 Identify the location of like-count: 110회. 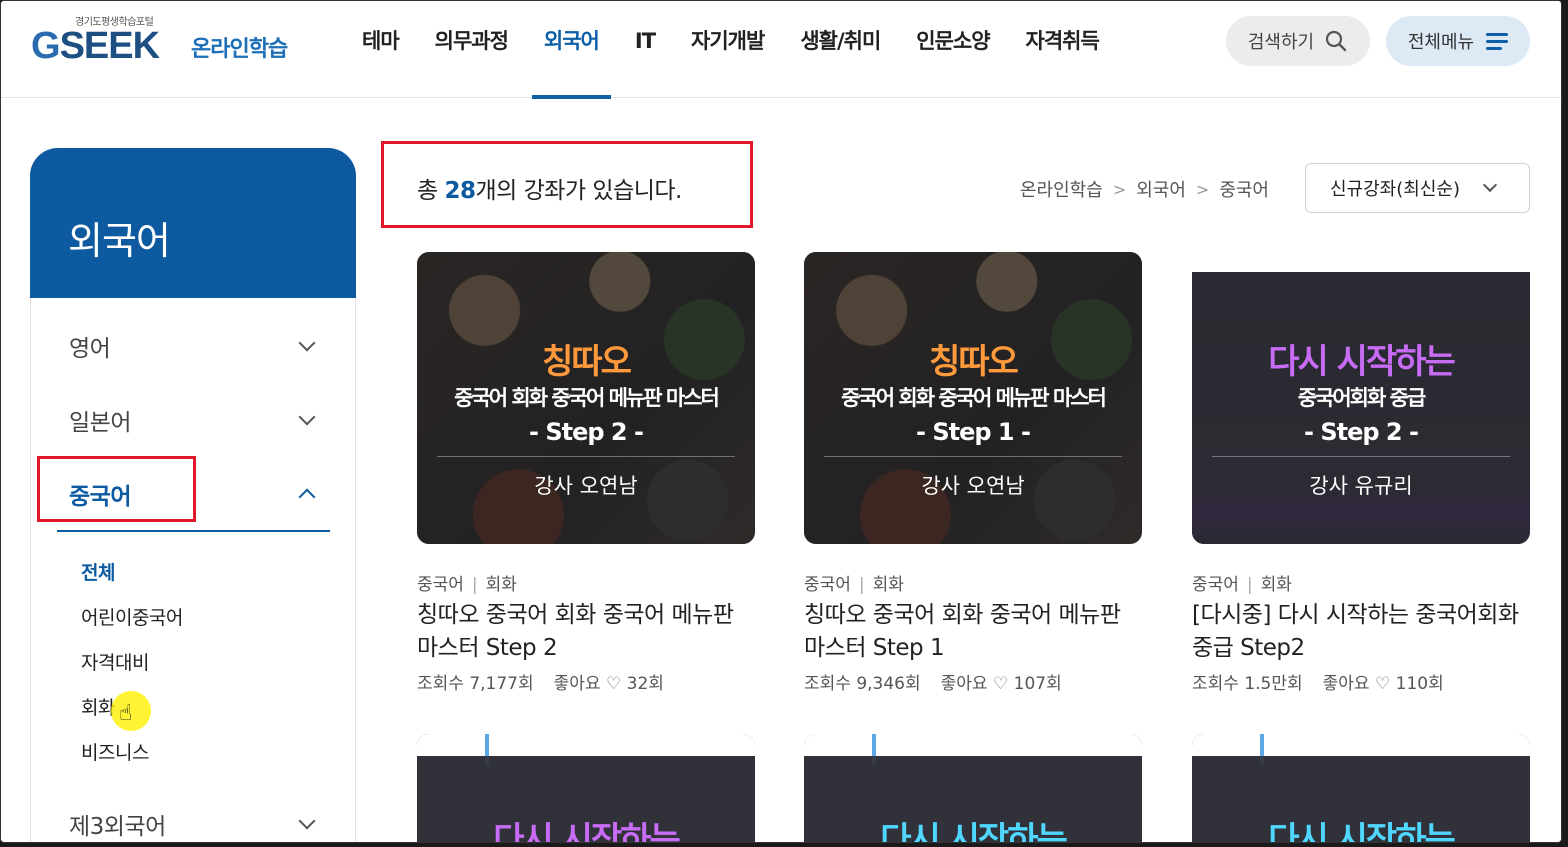
(1419, 684).